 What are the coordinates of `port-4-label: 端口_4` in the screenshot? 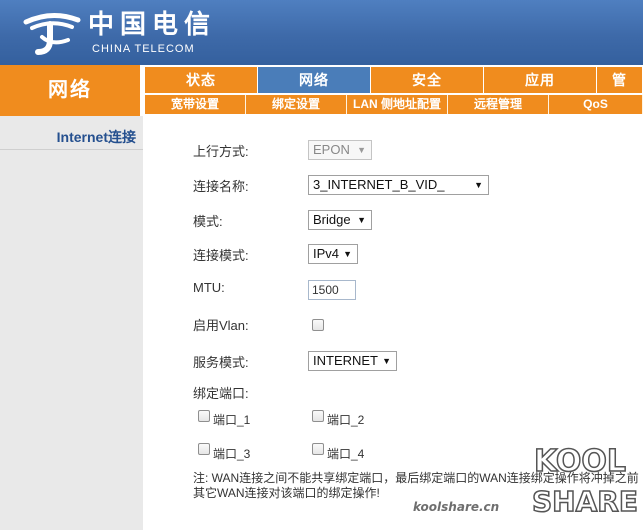 It's located at (346, 454).